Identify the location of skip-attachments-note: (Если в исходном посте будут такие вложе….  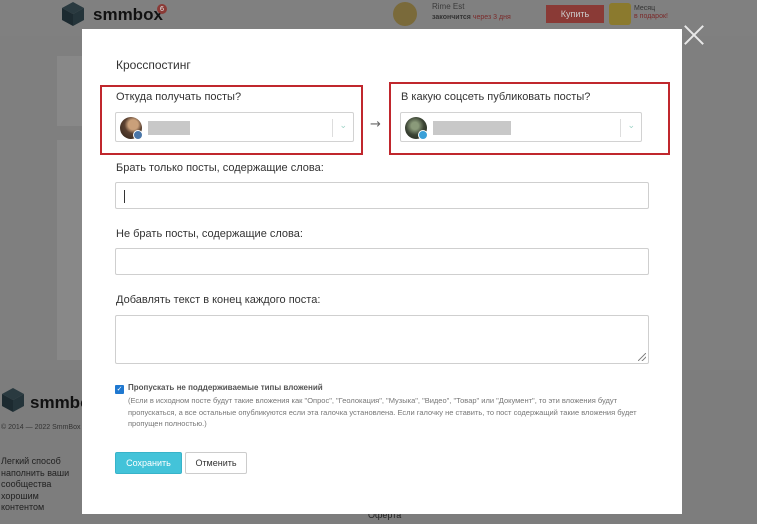
(382, 412).